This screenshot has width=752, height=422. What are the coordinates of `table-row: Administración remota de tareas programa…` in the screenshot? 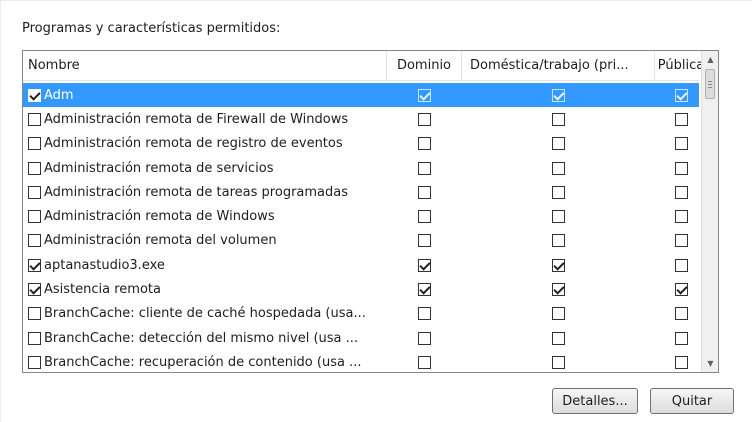 It's located at (361, 192).